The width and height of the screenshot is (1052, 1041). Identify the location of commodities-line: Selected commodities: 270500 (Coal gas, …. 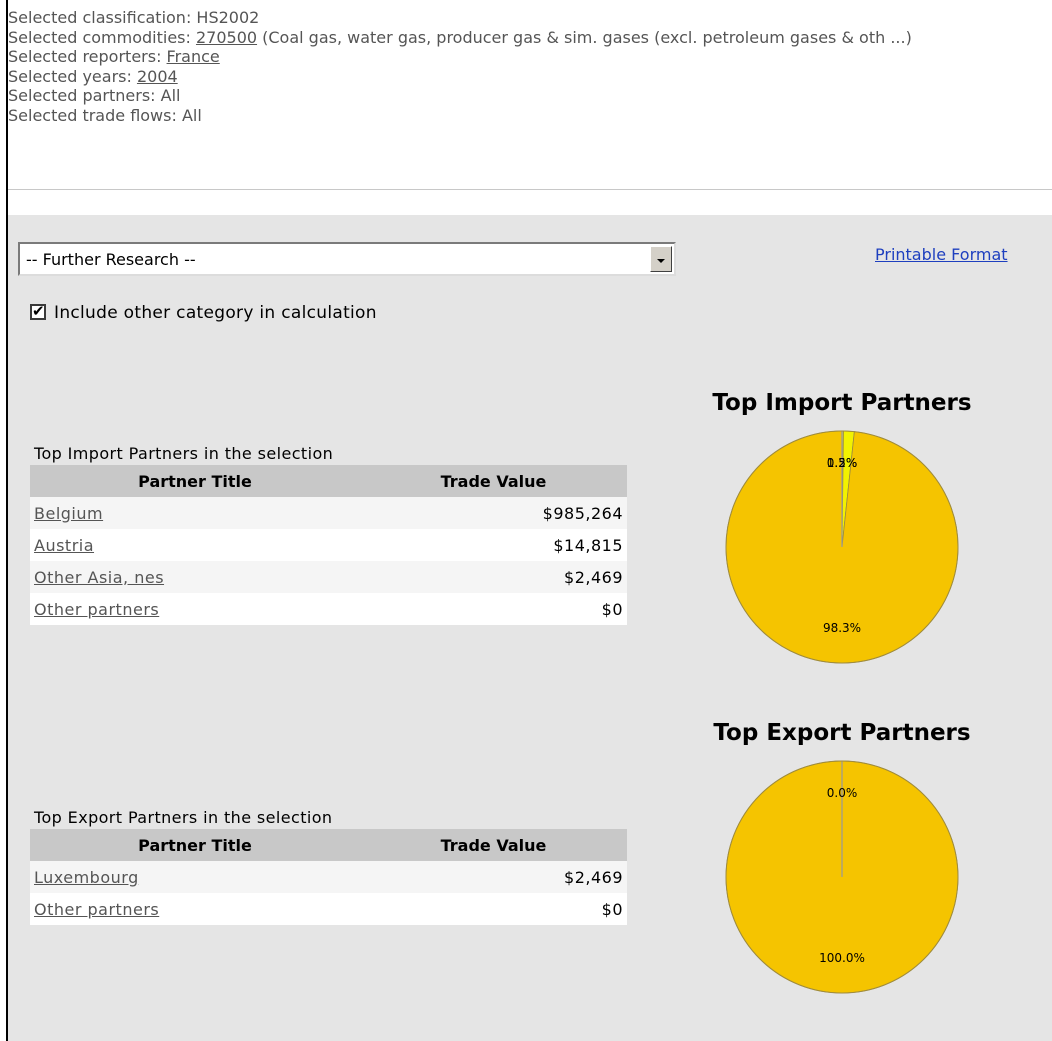
(528, 38).